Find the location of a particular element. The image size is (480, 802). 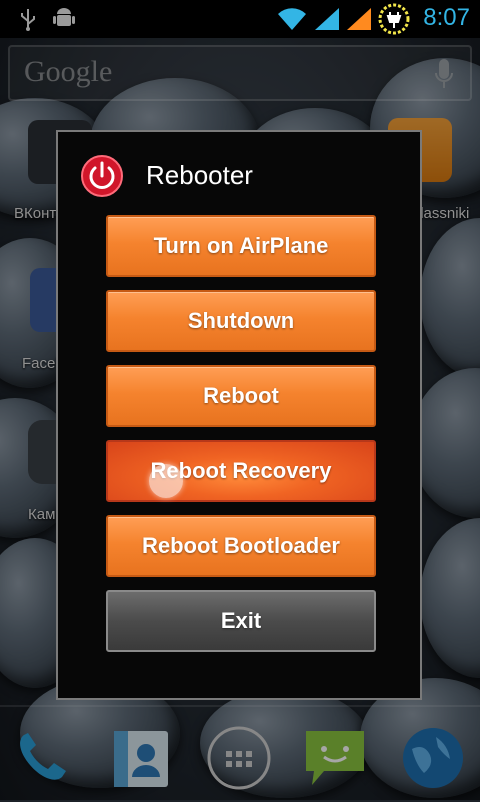

reboot-button: Reboot is located at coordinates (241, 396).